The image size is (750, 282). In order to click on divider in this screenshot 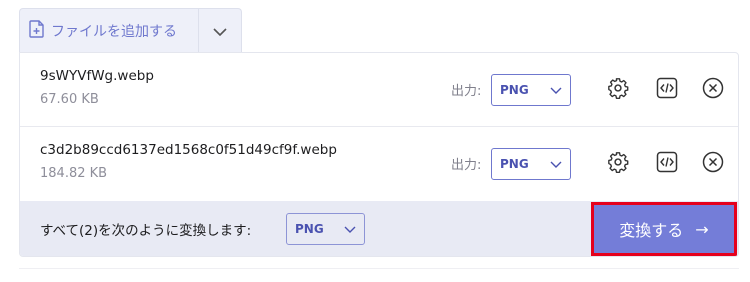, I will do `click(379, 275)`.